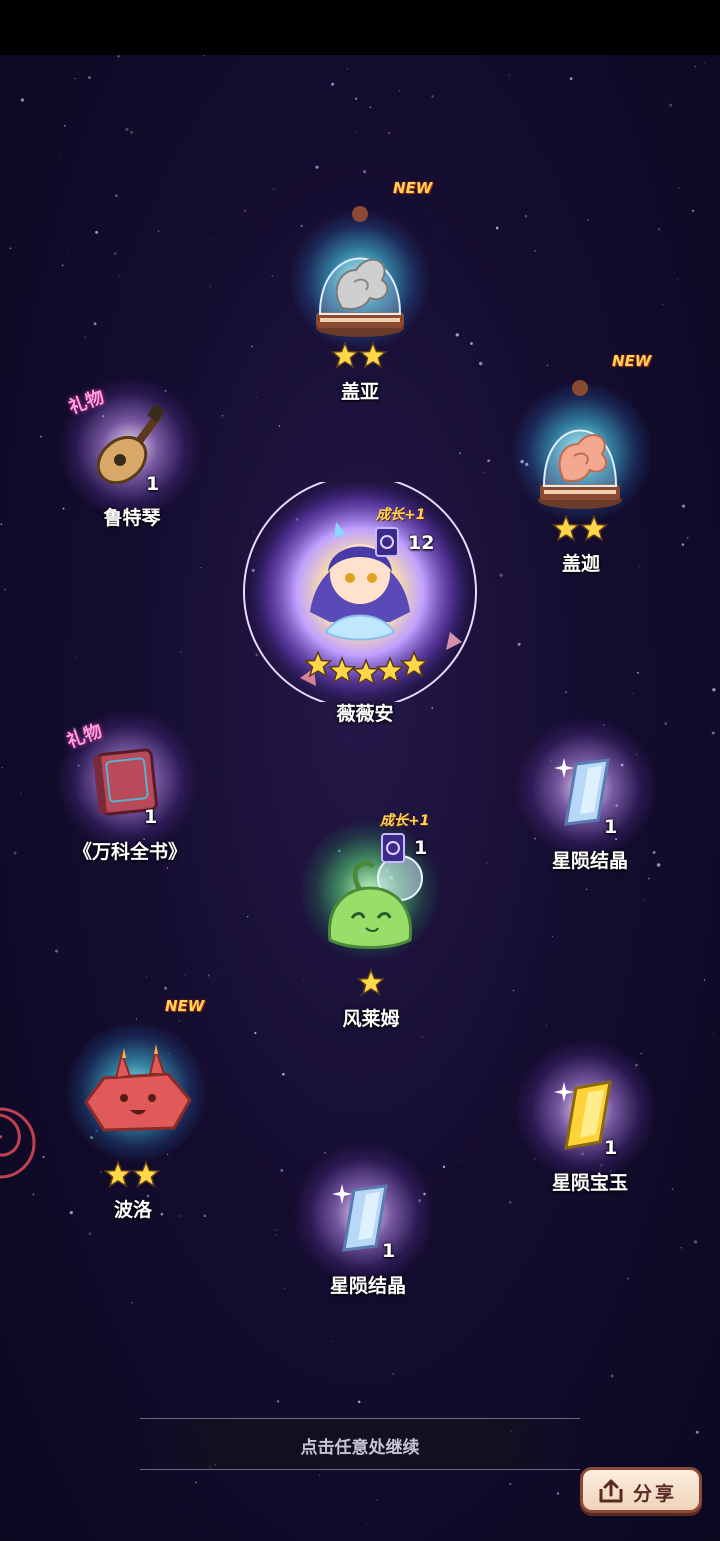 The height and width of the screenshot is (1541, 720). What do you see at coordinates (590, 1183) in the screenshot?
I see `reward-name-gem: 星陨宝玉` at bounding box center [590, 1183].